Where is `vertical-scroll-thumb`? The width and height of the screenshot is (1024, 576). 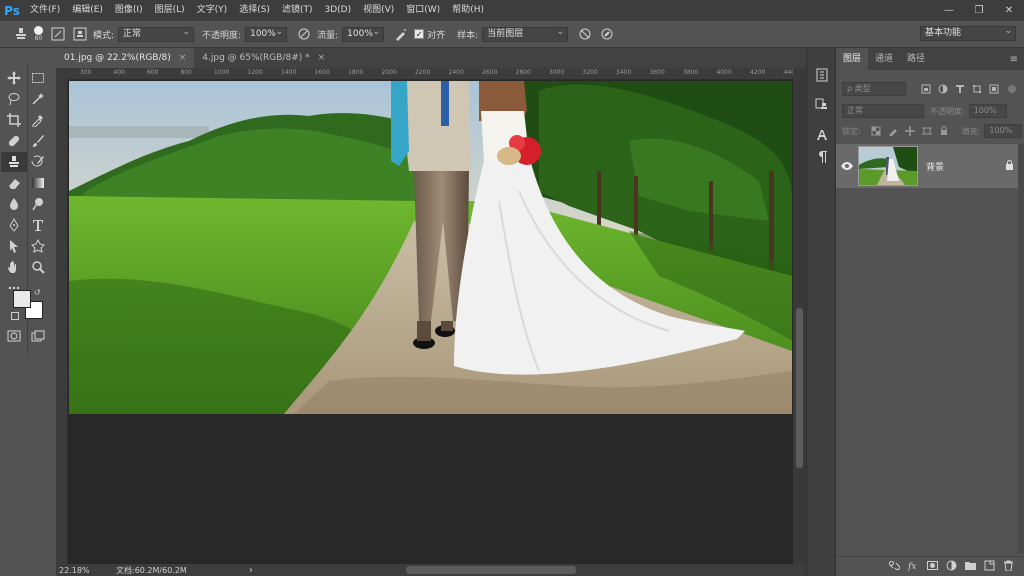 vertical-scroll-thumb is located at coordinates (799, 388).